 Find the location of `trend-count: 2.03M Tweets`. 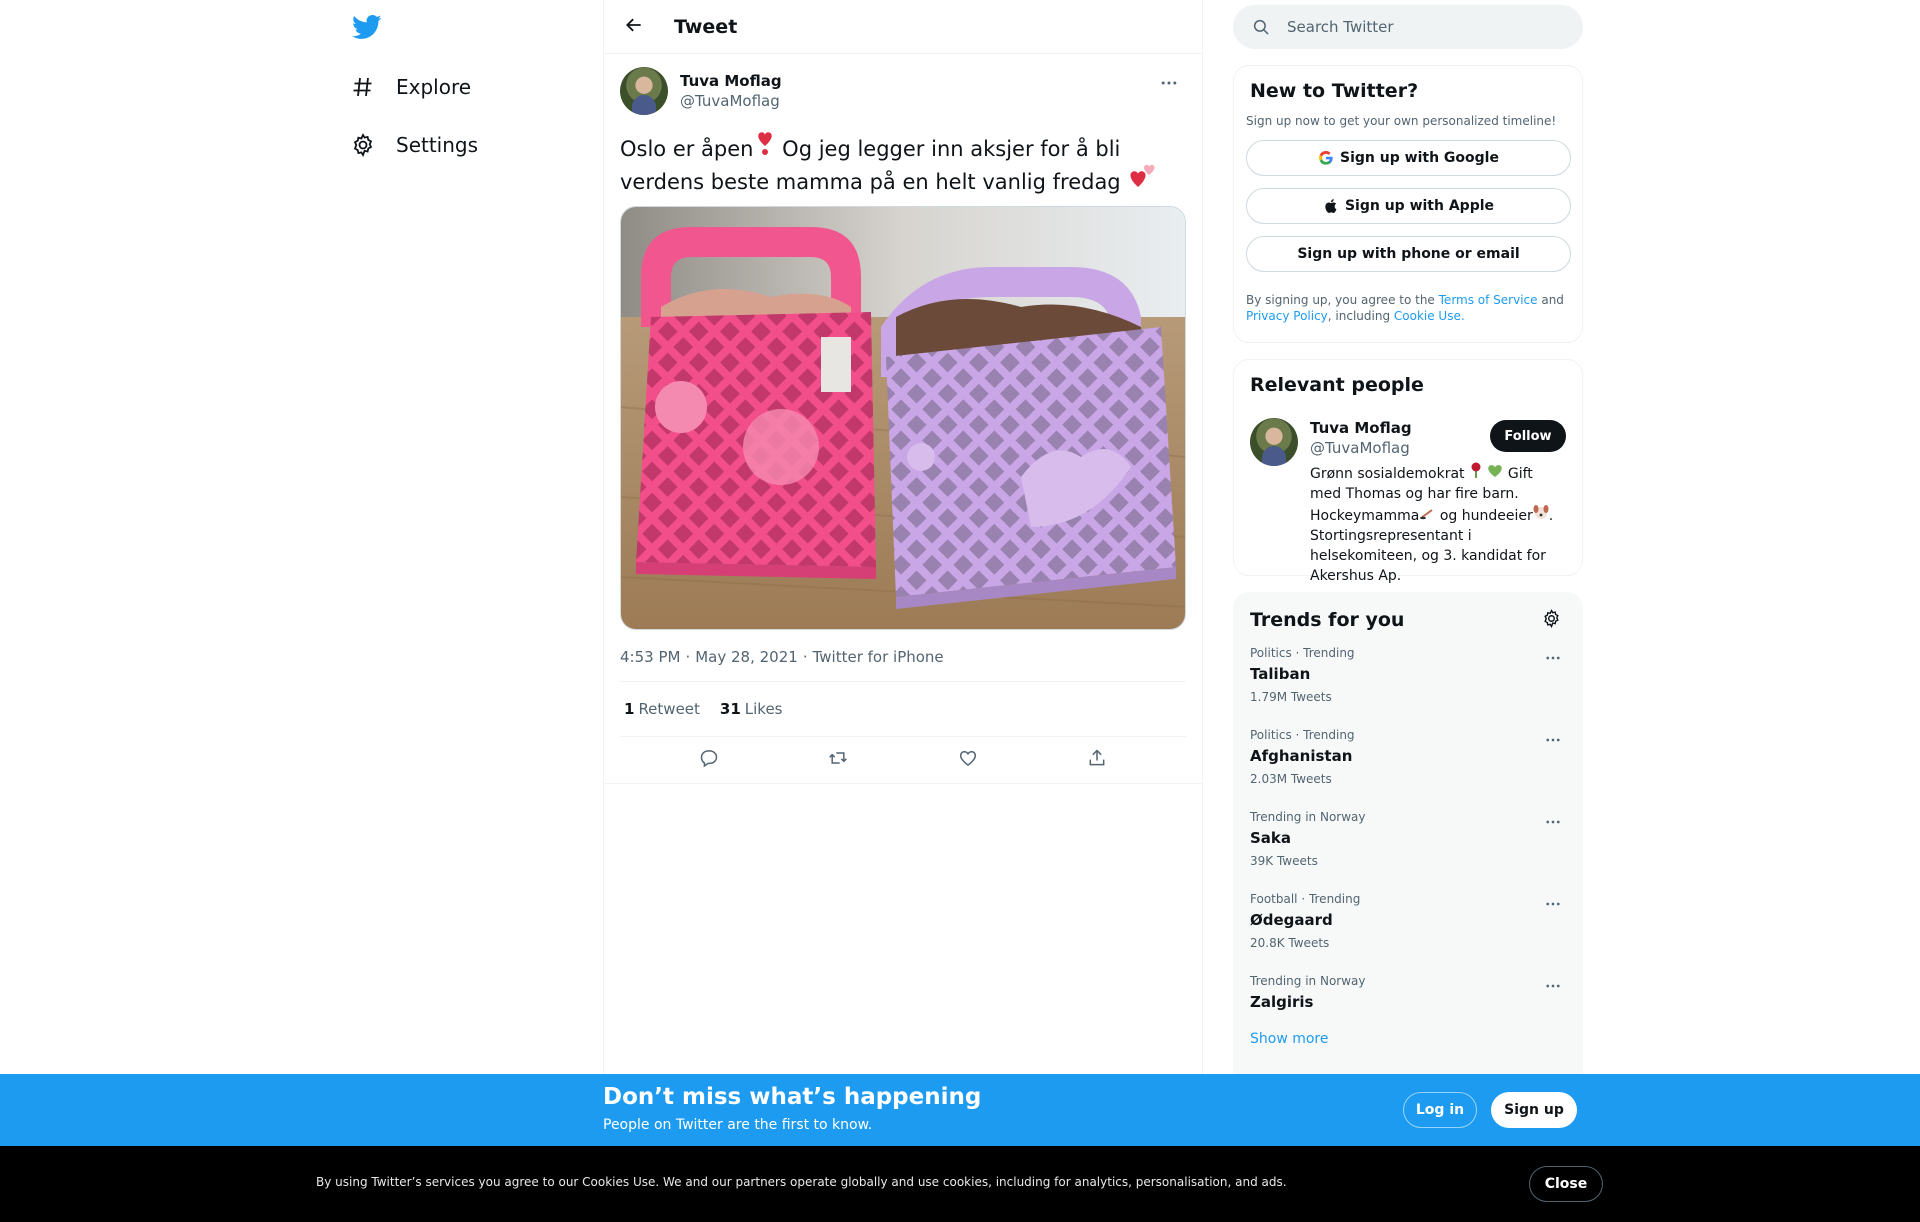

trend-count: 2.03M Tweets is located at coordinates (1291, 779).